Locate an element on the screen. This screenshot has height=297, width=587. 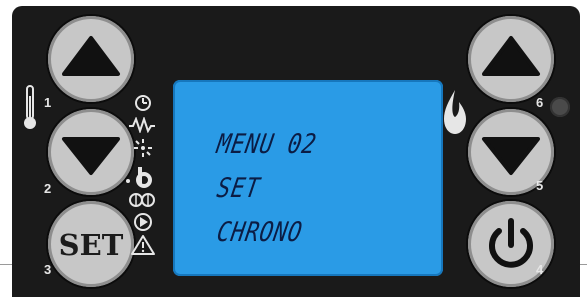
button-number-6: 6 is located at coordinates (540, 102).